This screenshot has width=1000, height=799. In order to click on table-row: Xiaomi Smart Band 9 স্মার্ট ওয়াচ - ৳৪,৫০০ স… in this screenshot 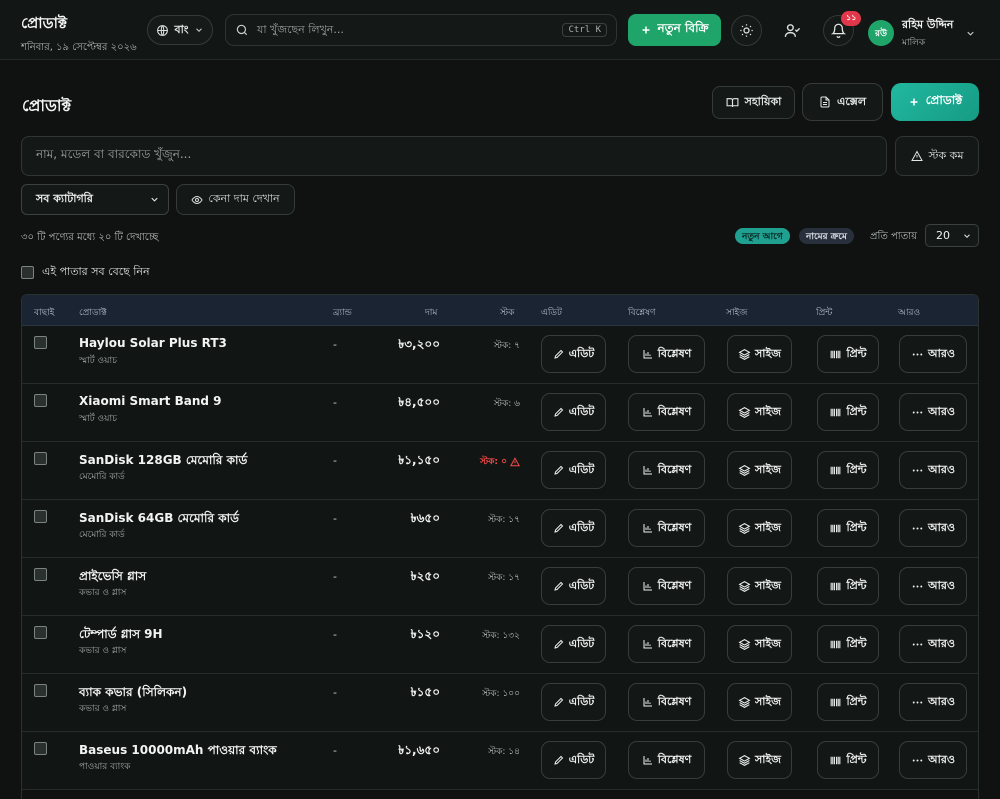, I will do `click(500, 413)`.